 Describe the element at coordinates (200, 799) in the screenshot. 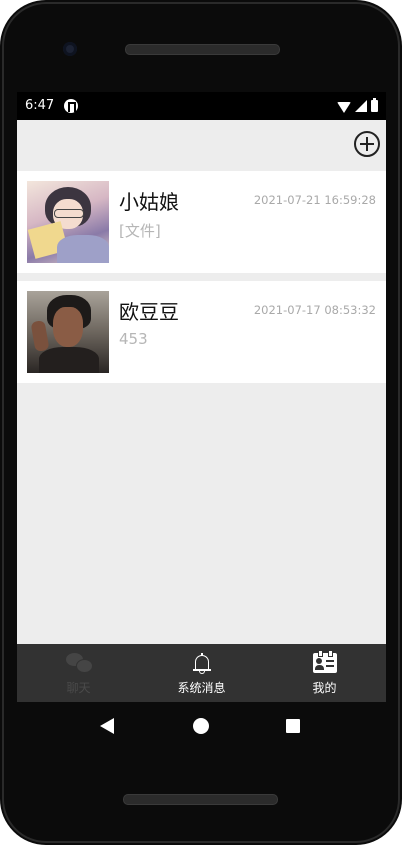

I see `bottom-speaker-grille` at that location.